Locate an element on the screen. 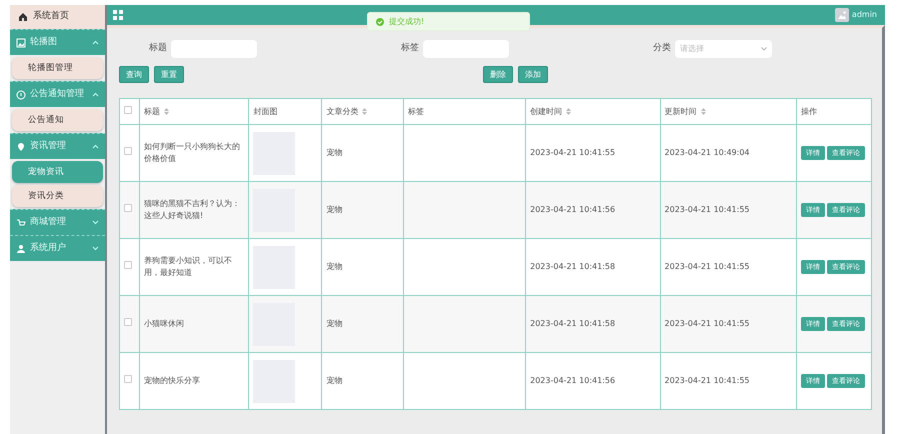  title-cell: 宠物的快乐分享 is located at coordinates (194, 381).